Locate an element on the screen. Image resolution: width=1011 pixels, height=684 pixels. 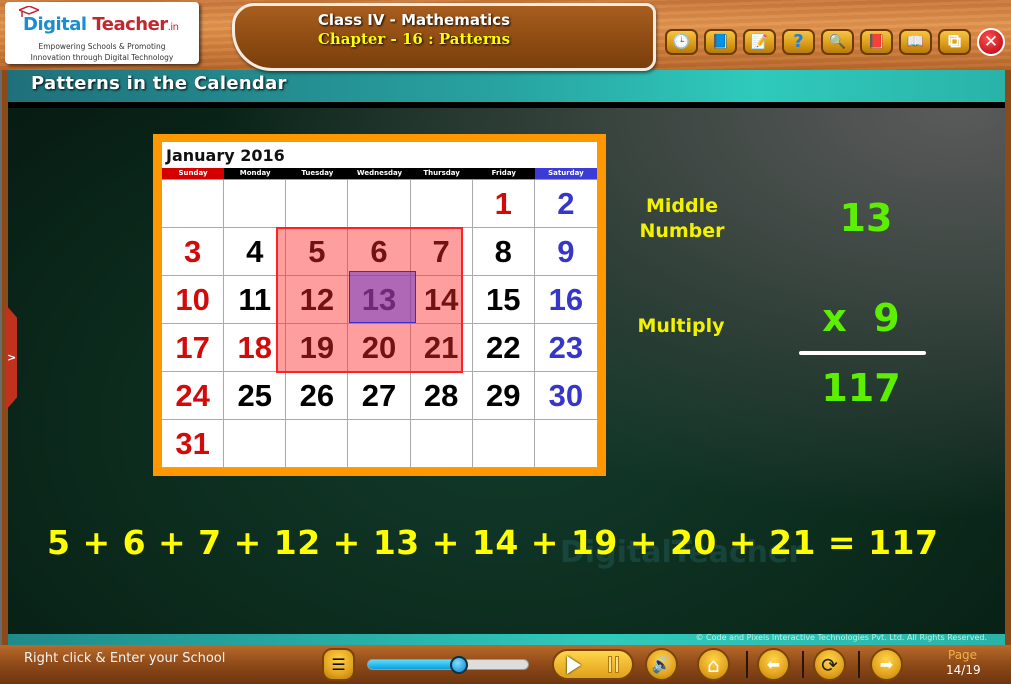
calendar-date-31: 31 is located at coordinates (193, 444).